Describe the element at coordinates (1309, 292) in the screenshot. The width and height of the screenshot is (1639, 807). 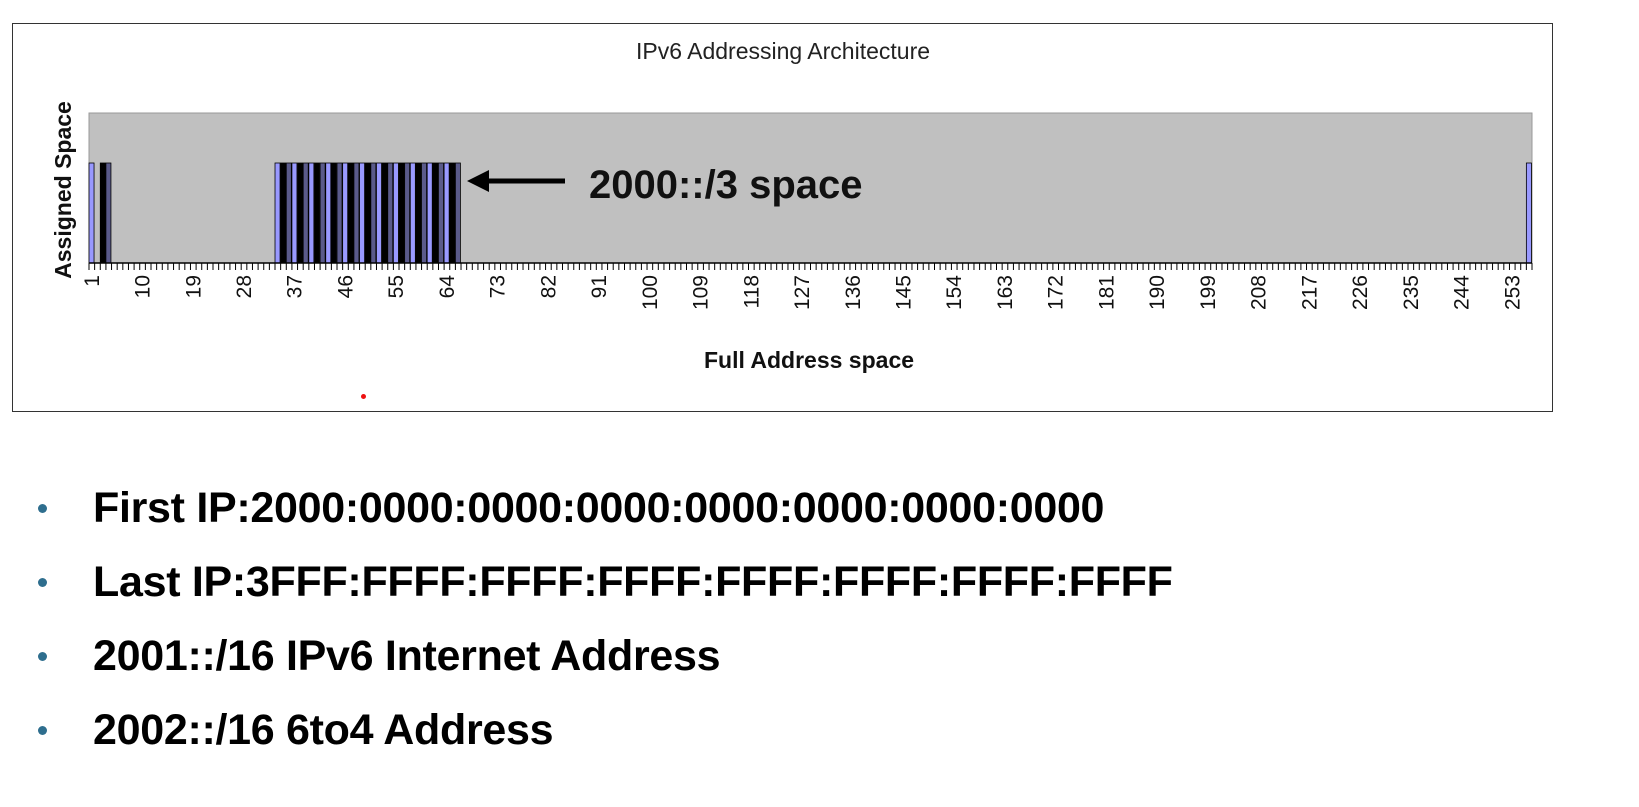
I see `x-tick-label: 217` at that location.